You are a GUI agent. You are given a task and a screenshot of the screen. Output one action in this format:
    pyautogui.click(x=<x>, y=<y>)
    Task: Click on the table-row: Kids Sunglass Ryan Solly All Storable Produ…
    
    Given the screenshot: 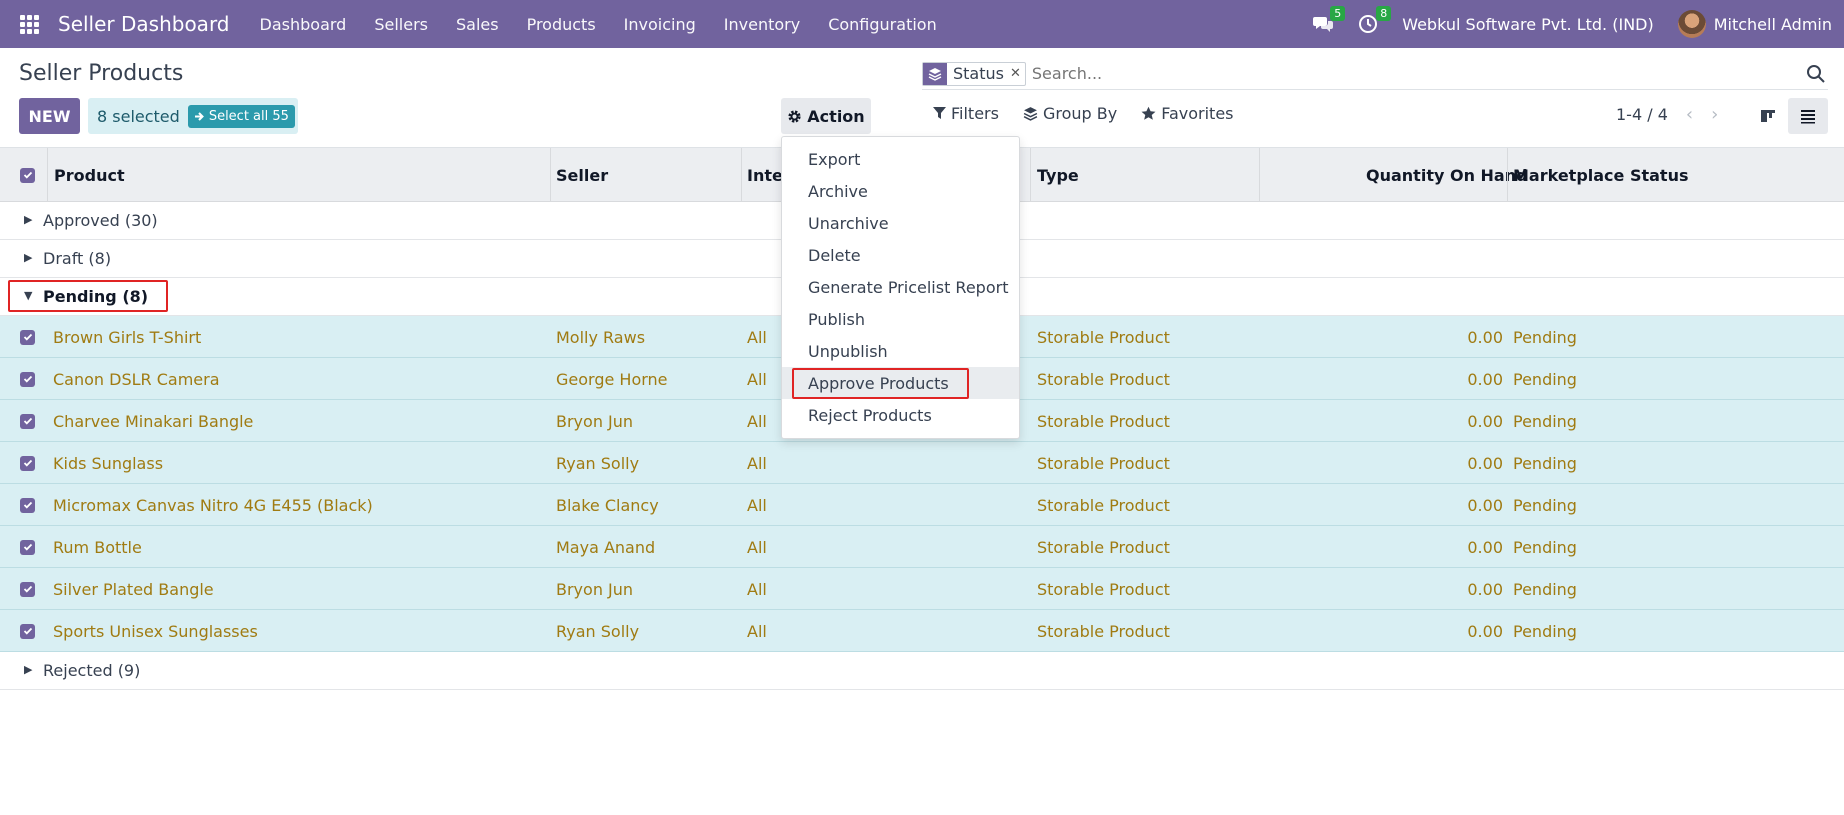 What is the action you would take?
    pyautogui.click(x=922, y=463)
    